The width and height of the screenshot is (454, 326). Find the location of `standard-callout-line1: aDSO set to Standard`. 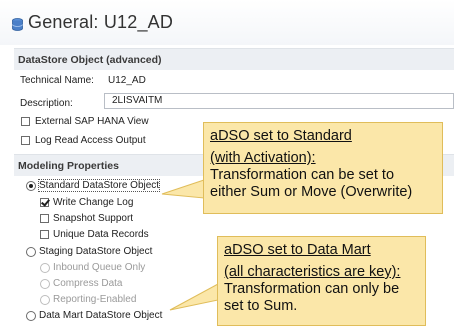

standard-callout-line1: aDSO set to Standard is located at coordinates (281, 136).